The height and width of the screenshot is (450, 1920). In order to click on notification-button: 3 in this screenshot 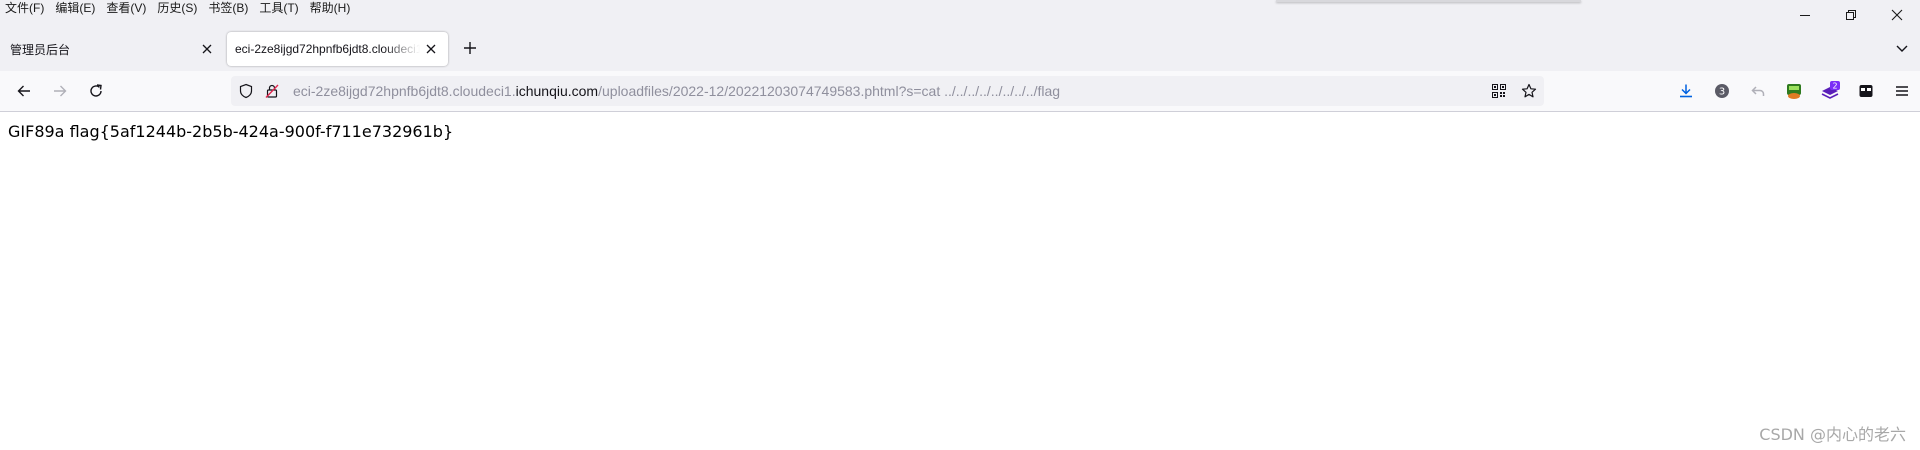, I will do `click(1722, 91)`.